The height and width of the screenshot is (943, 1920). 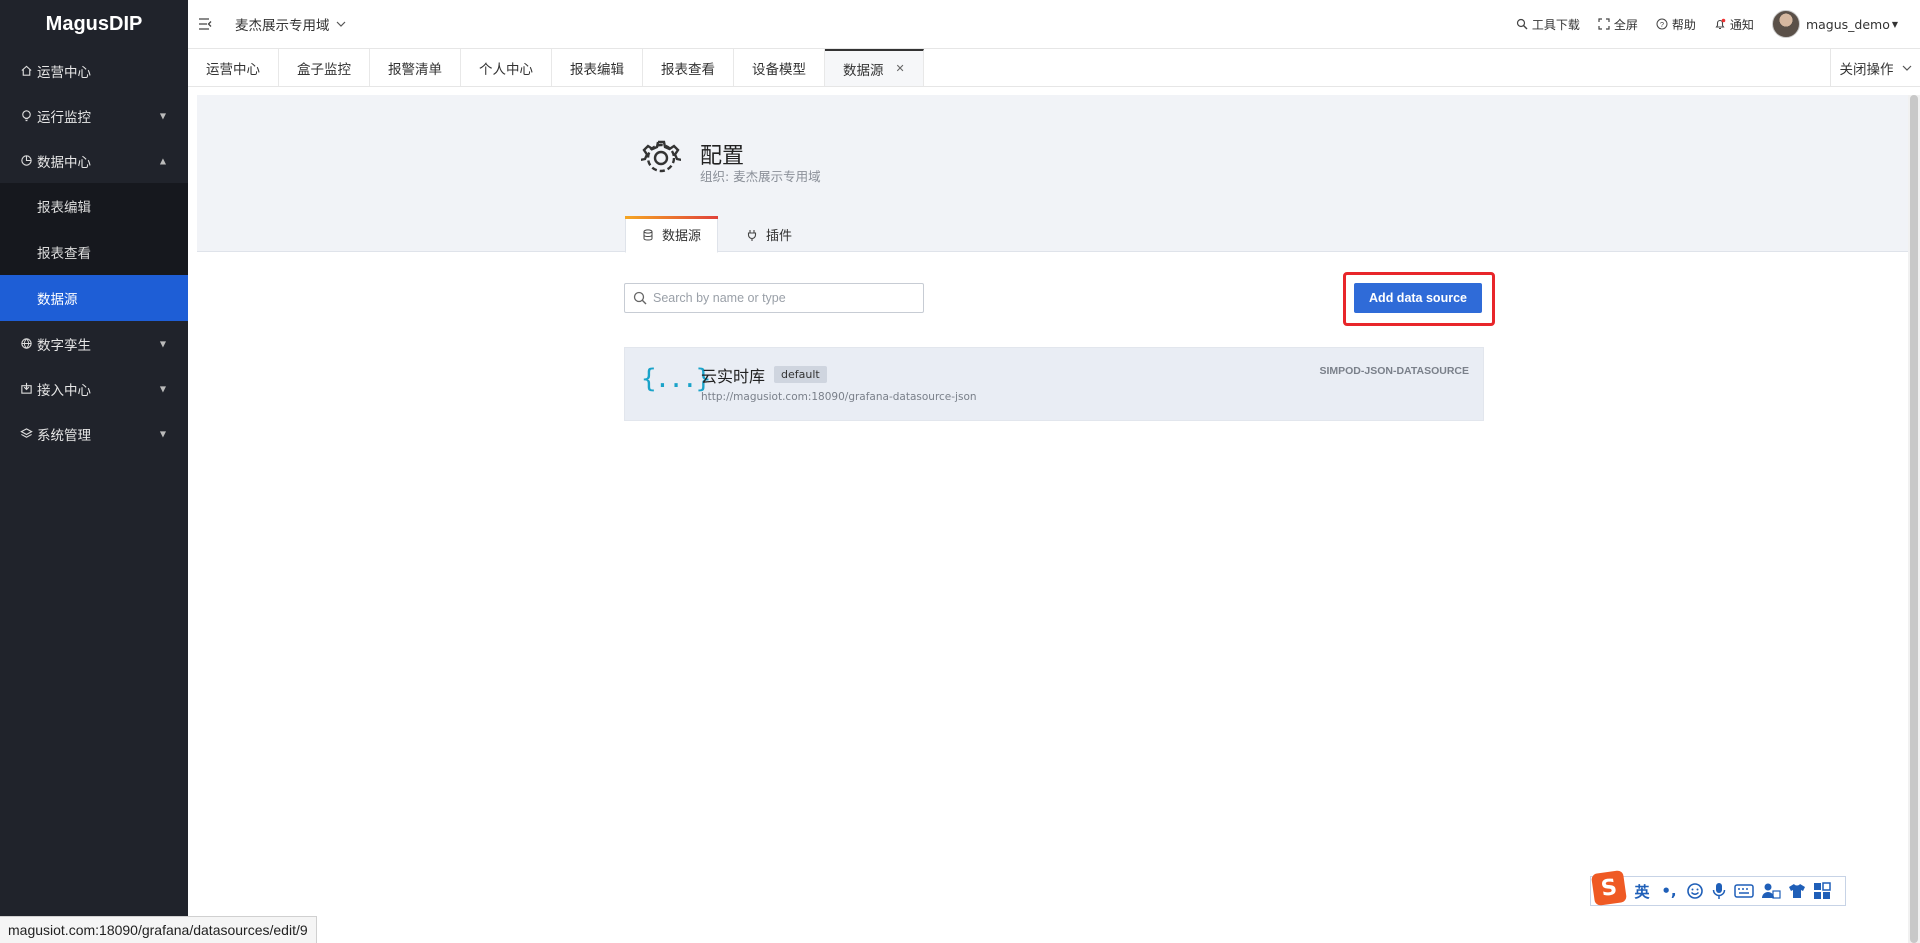 I want to click on bulb-icon, so click(x=26, y=116).